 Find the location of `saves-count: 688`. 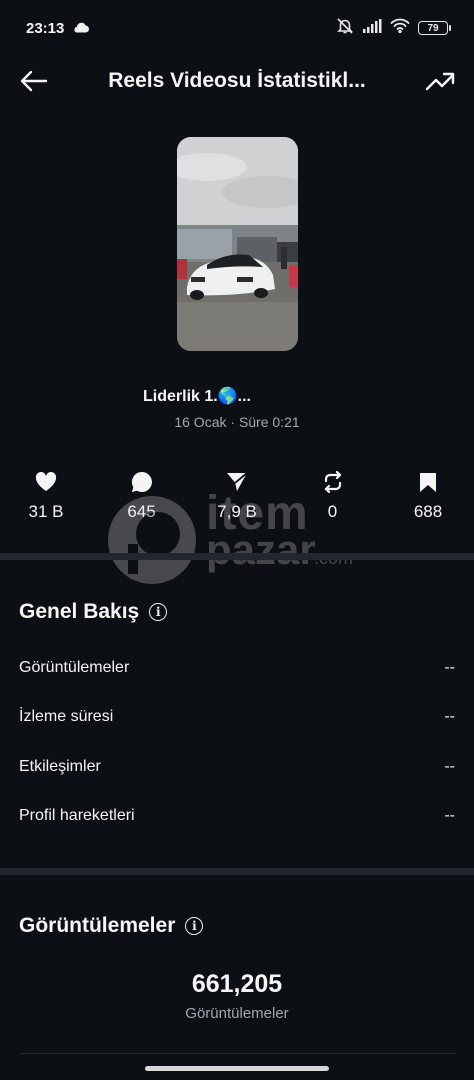

saves-count: 688 is located at coordinates (428, 511).